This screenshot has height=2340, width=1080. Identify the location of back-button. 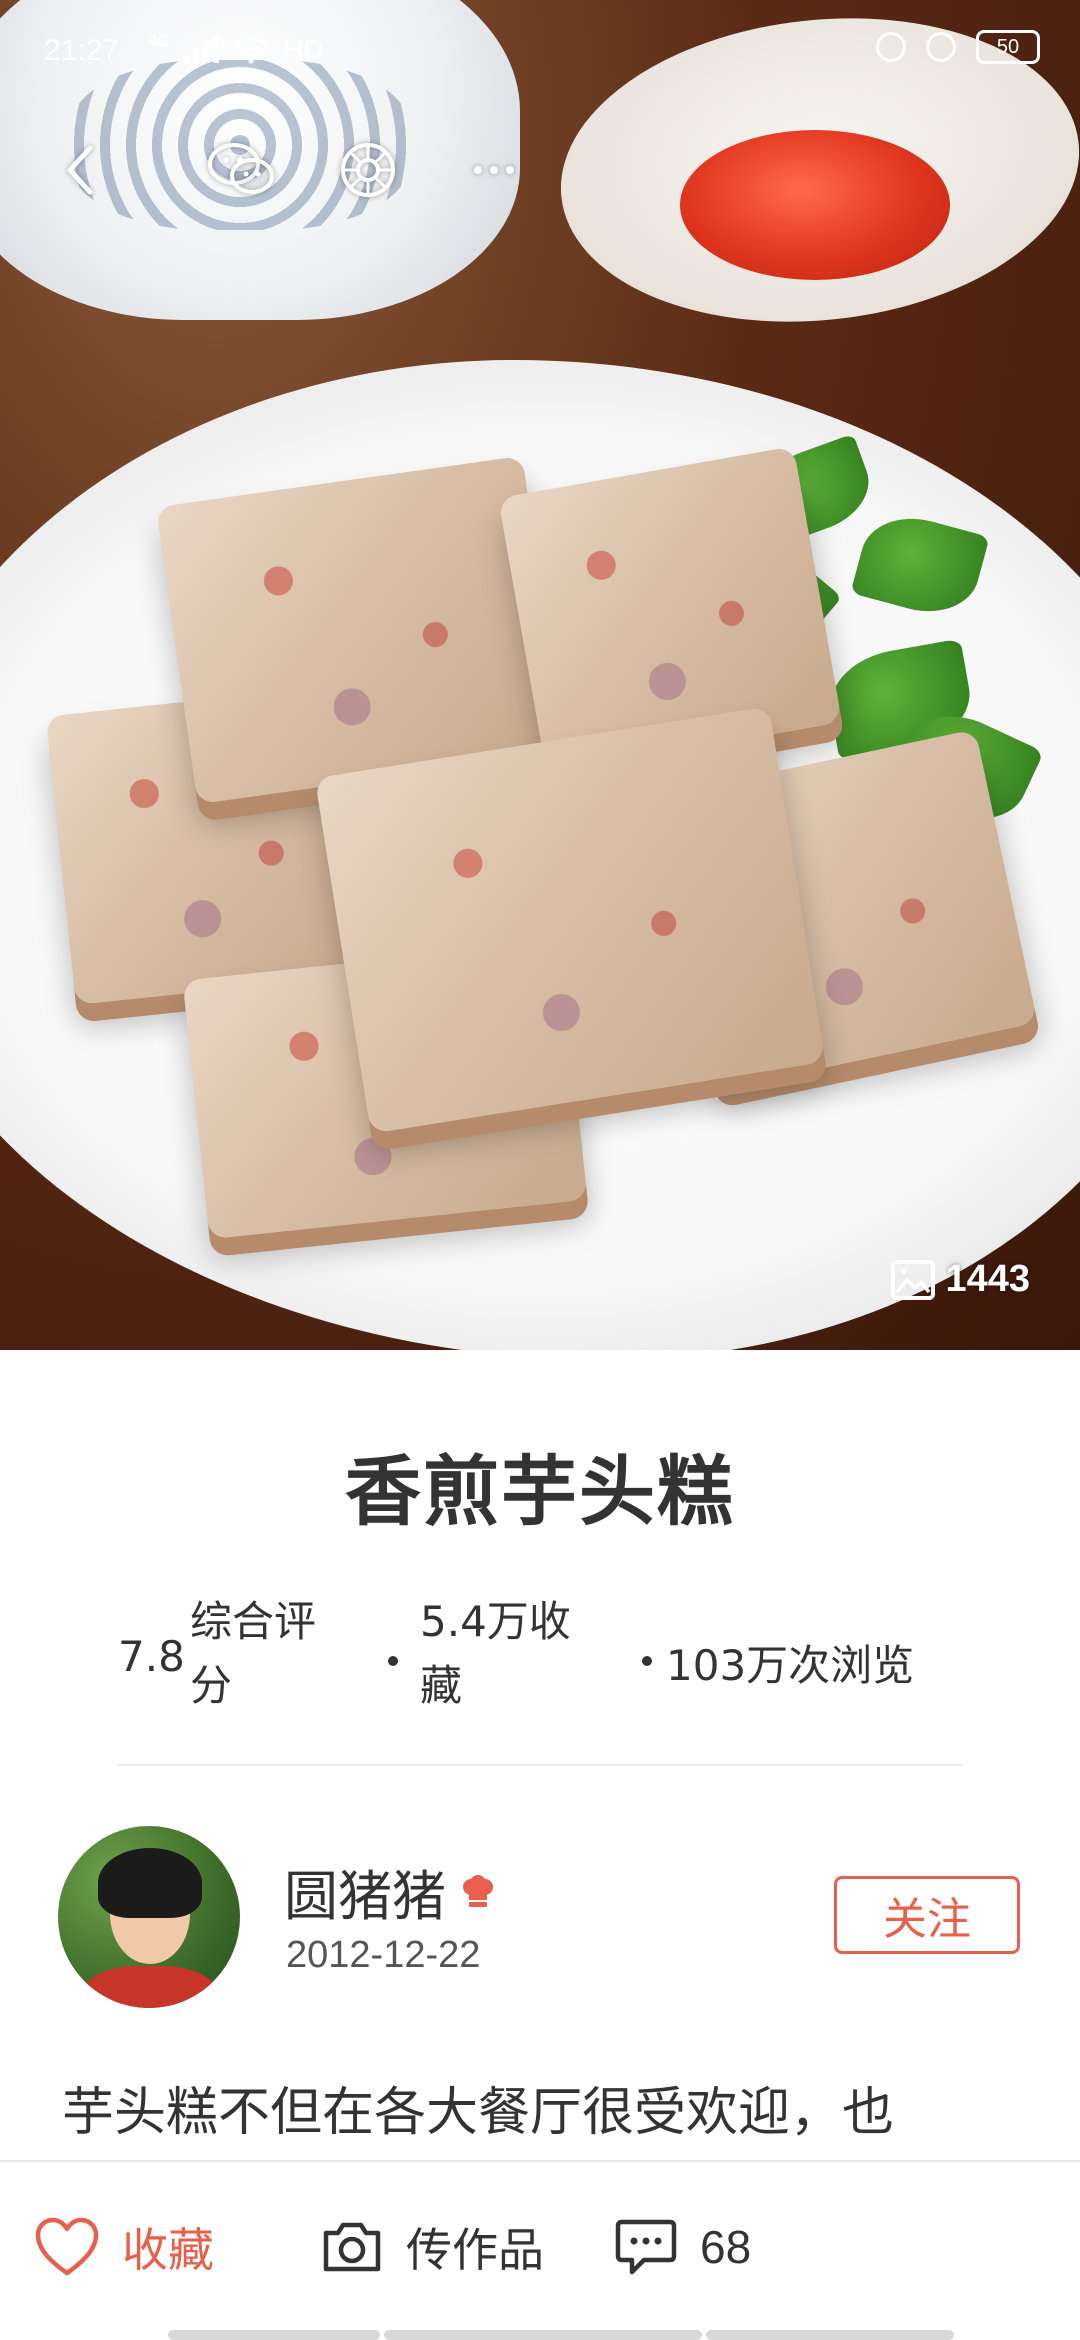
(80, 170).